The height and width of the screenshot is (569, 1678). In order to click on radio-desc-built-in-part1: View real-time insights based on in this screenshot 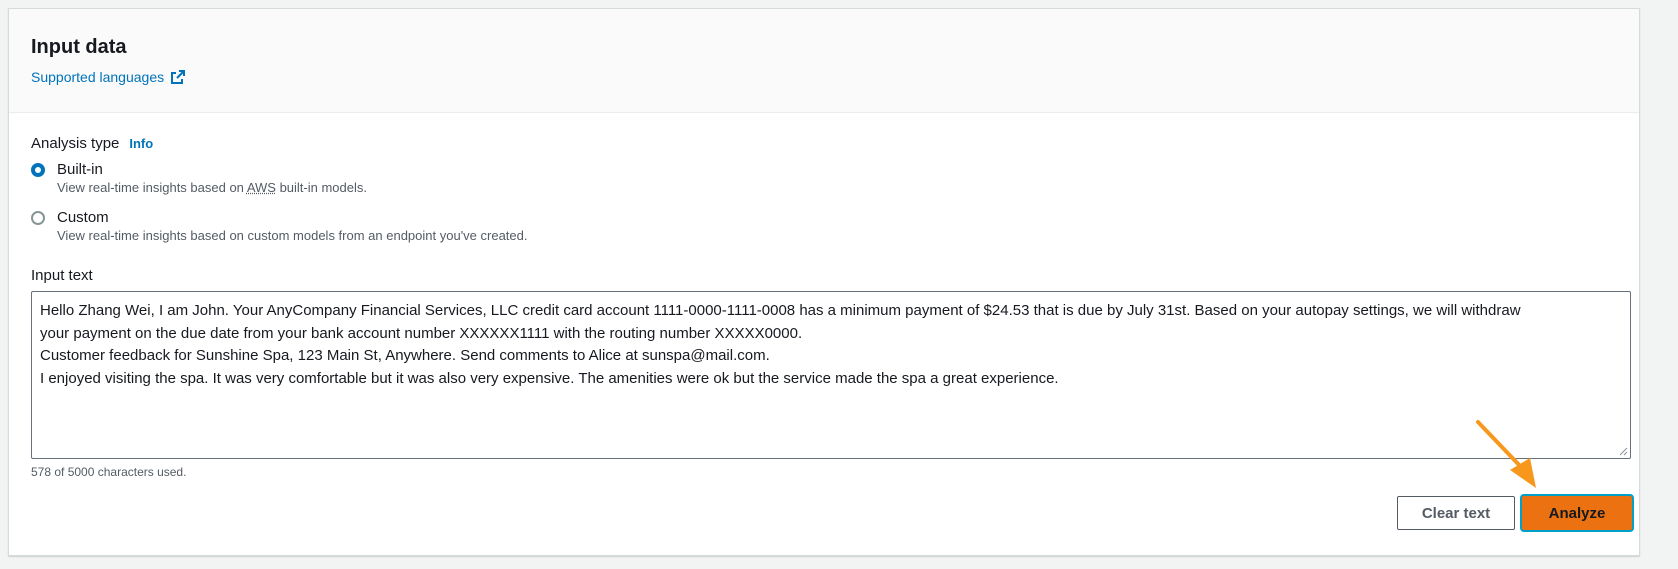, I will do `click(152, 187)`.